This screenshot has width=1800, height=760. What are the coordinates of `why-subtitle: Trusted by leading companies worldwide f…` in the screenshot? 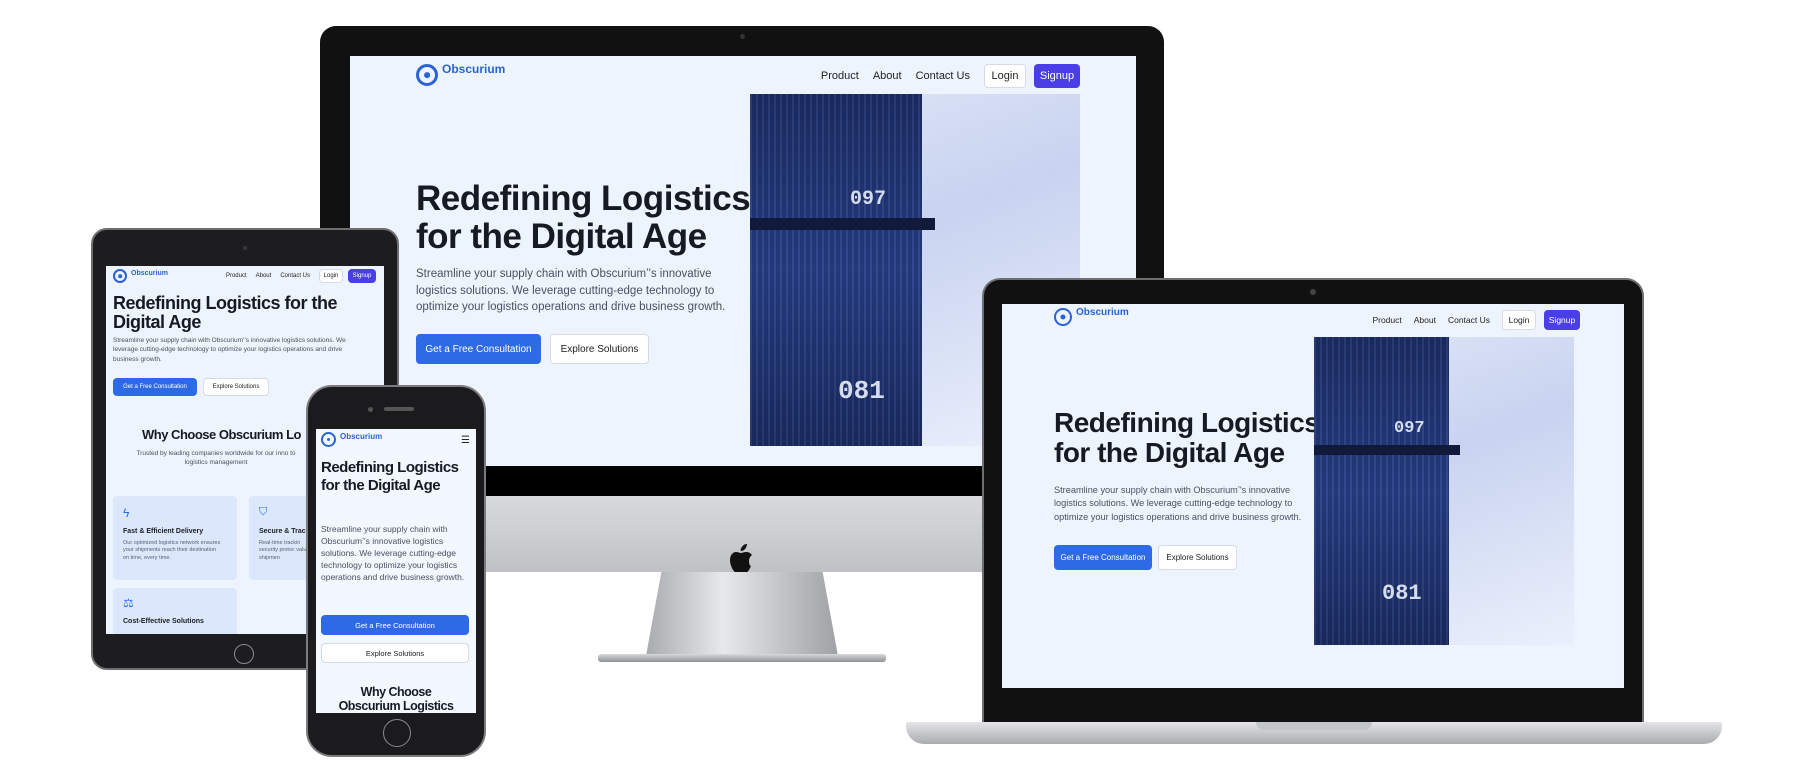 It's located at (216, 458).